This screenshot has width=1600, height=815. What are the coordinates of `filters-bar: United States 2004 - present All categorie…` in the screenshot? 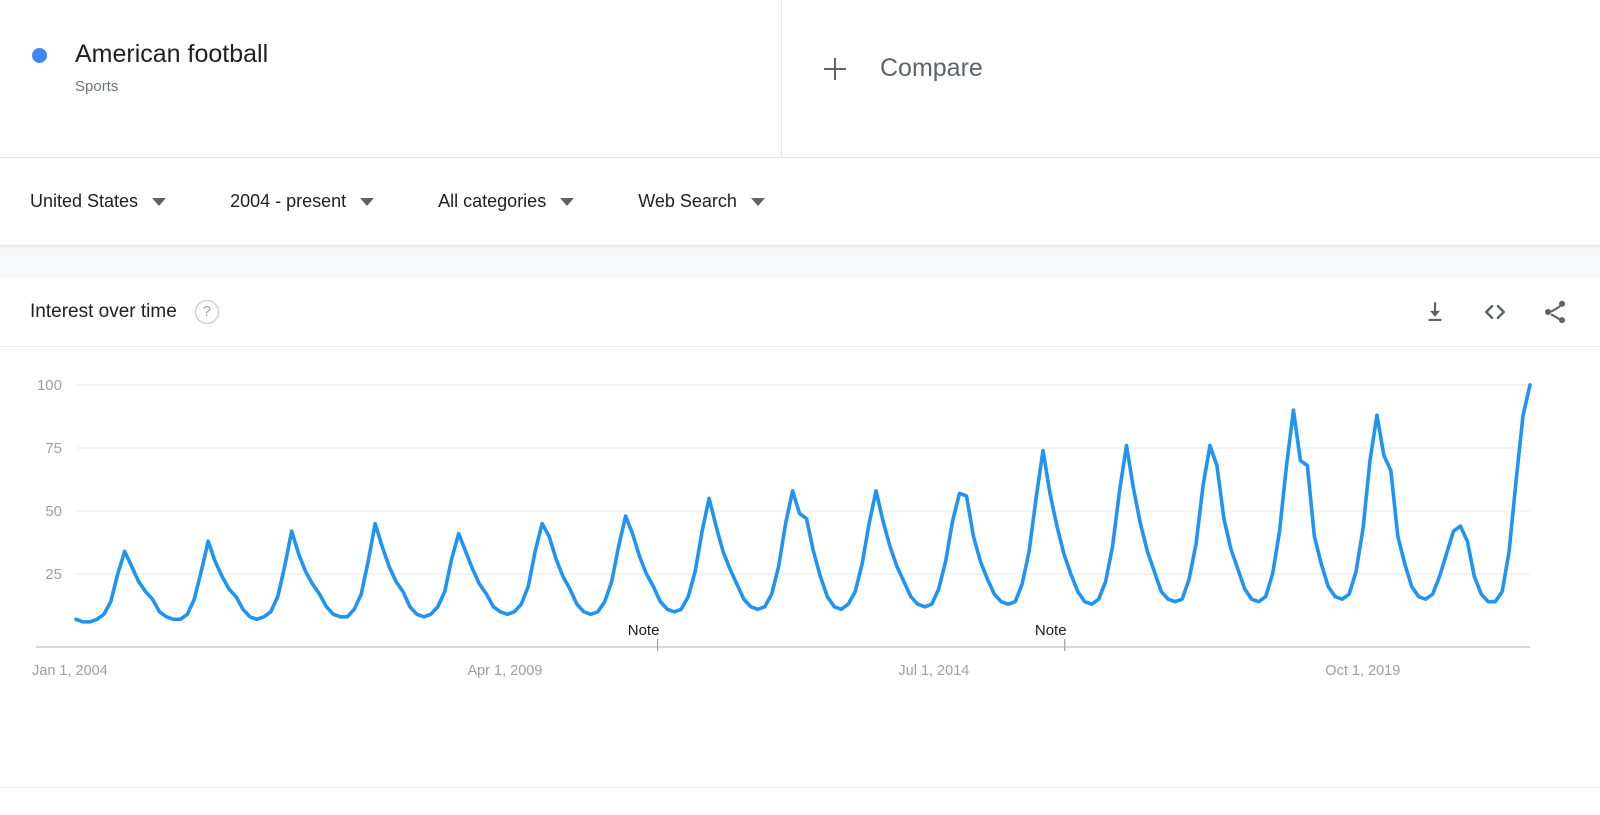 It's located at (800, 202).